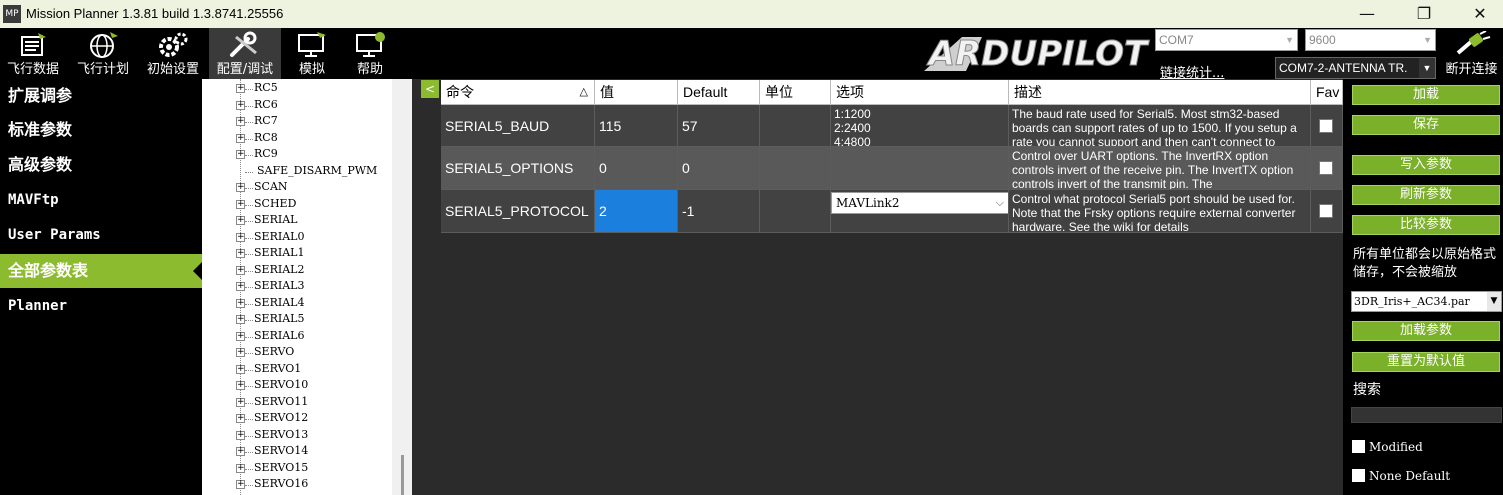 The image size is (1503, 495). What do you see at coordinates (795, 211) in the screenshot?
I see `cell-units` at bounding box center [795, 211].